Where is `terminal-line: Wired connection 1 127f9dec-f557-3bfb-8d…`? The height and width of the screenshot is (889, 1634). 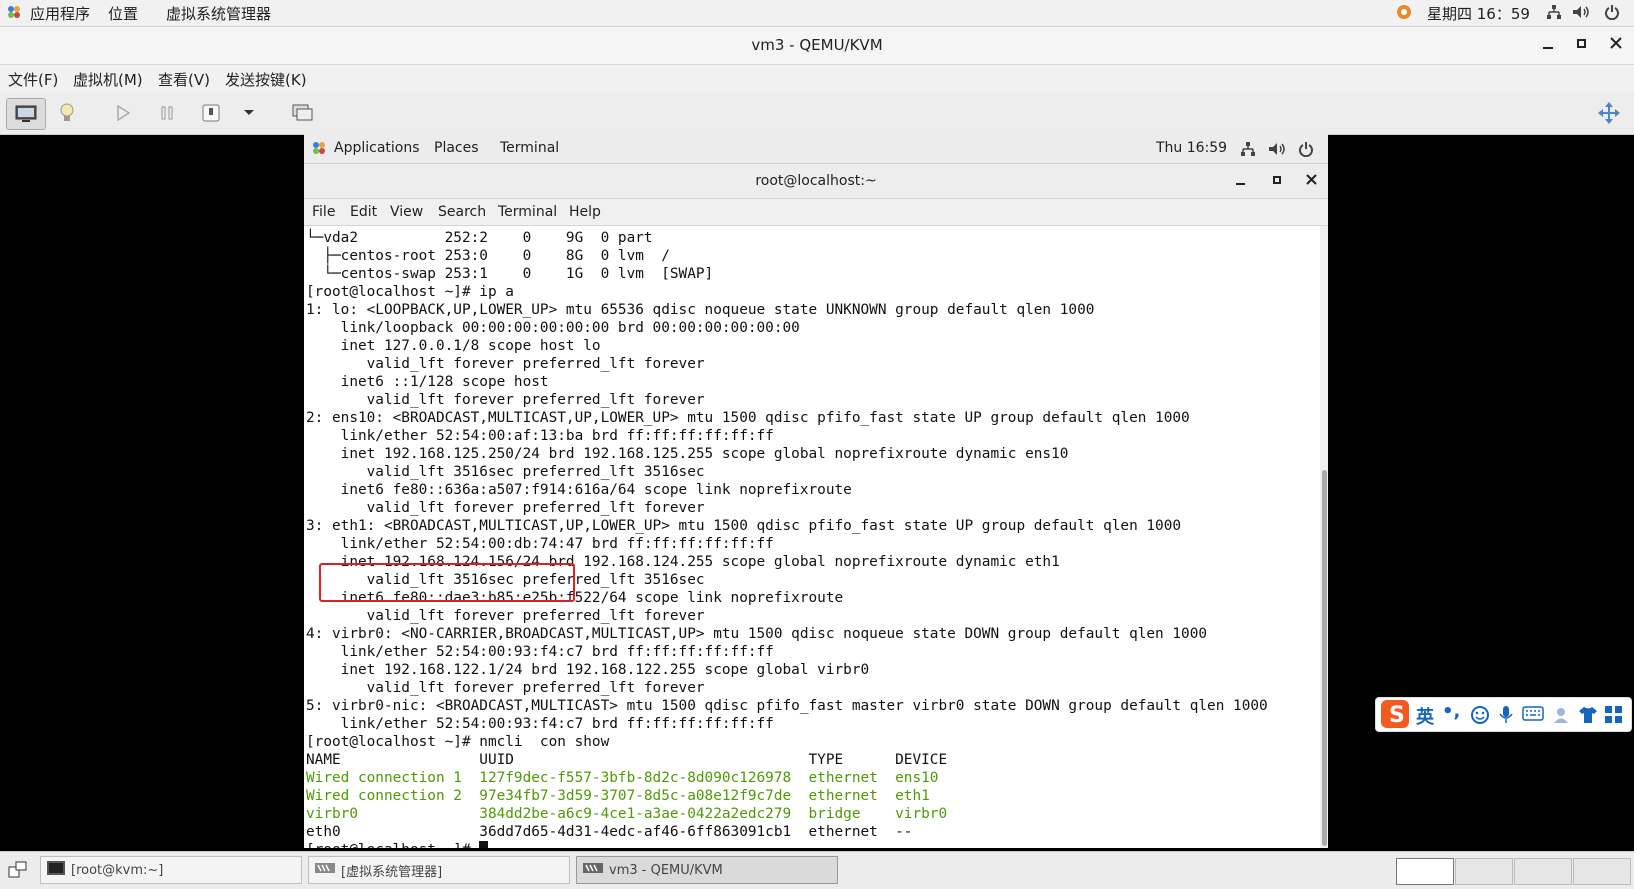
terminal-line: Wired connection 1 127f9dec-f557-3bfb-8d… is located at coordinates (622, 778).